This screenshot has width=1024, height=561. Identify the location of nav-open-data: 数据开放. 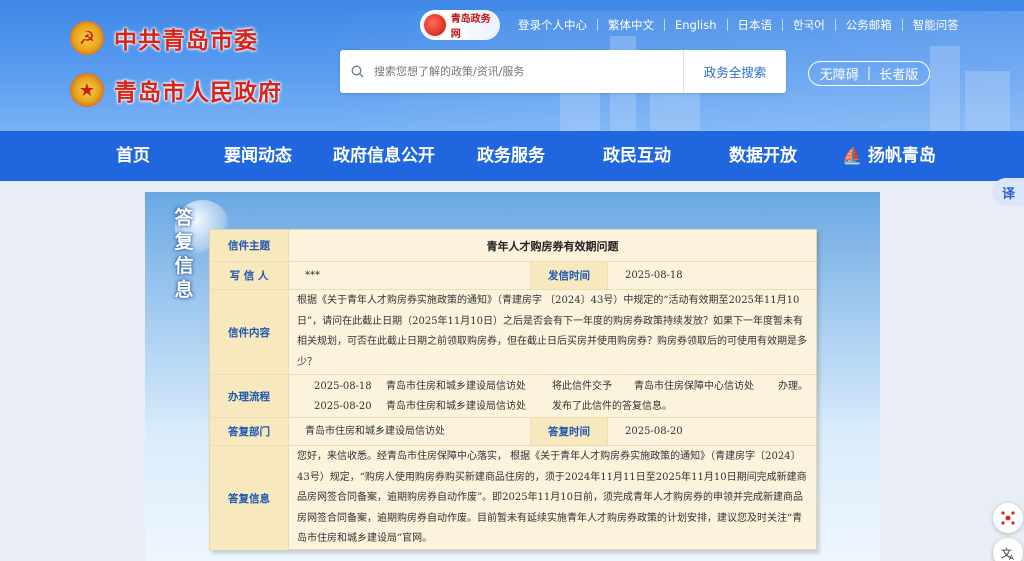
(763, 156).